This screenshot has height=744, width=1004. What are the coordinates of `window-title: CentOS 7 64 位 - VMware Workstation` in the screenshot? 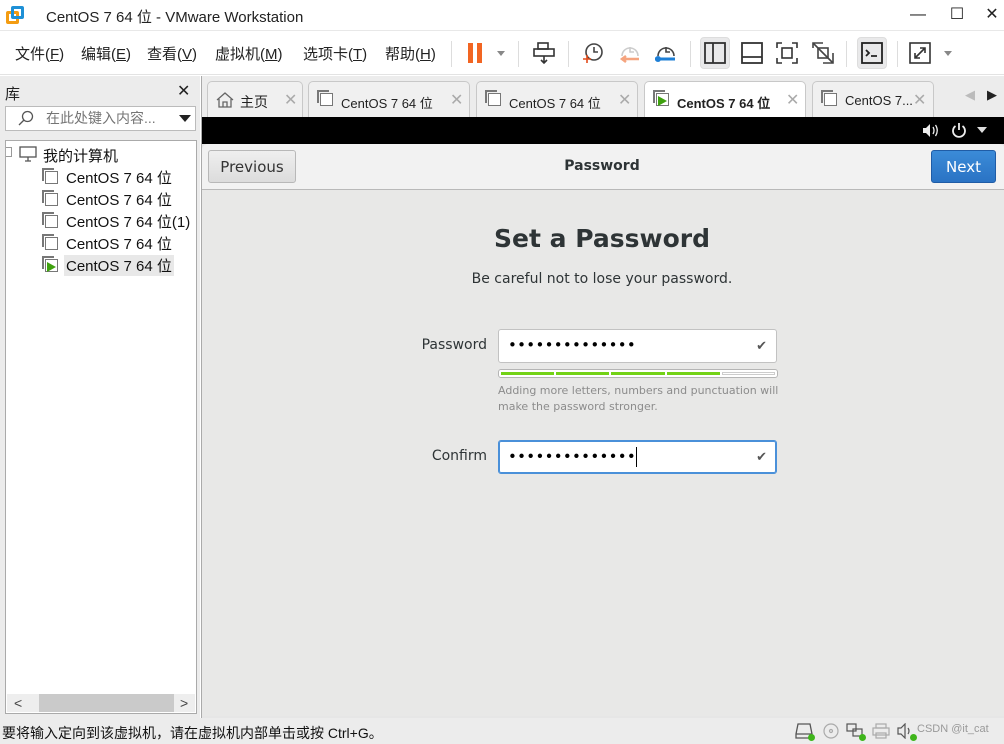 It's located at (175, 17).